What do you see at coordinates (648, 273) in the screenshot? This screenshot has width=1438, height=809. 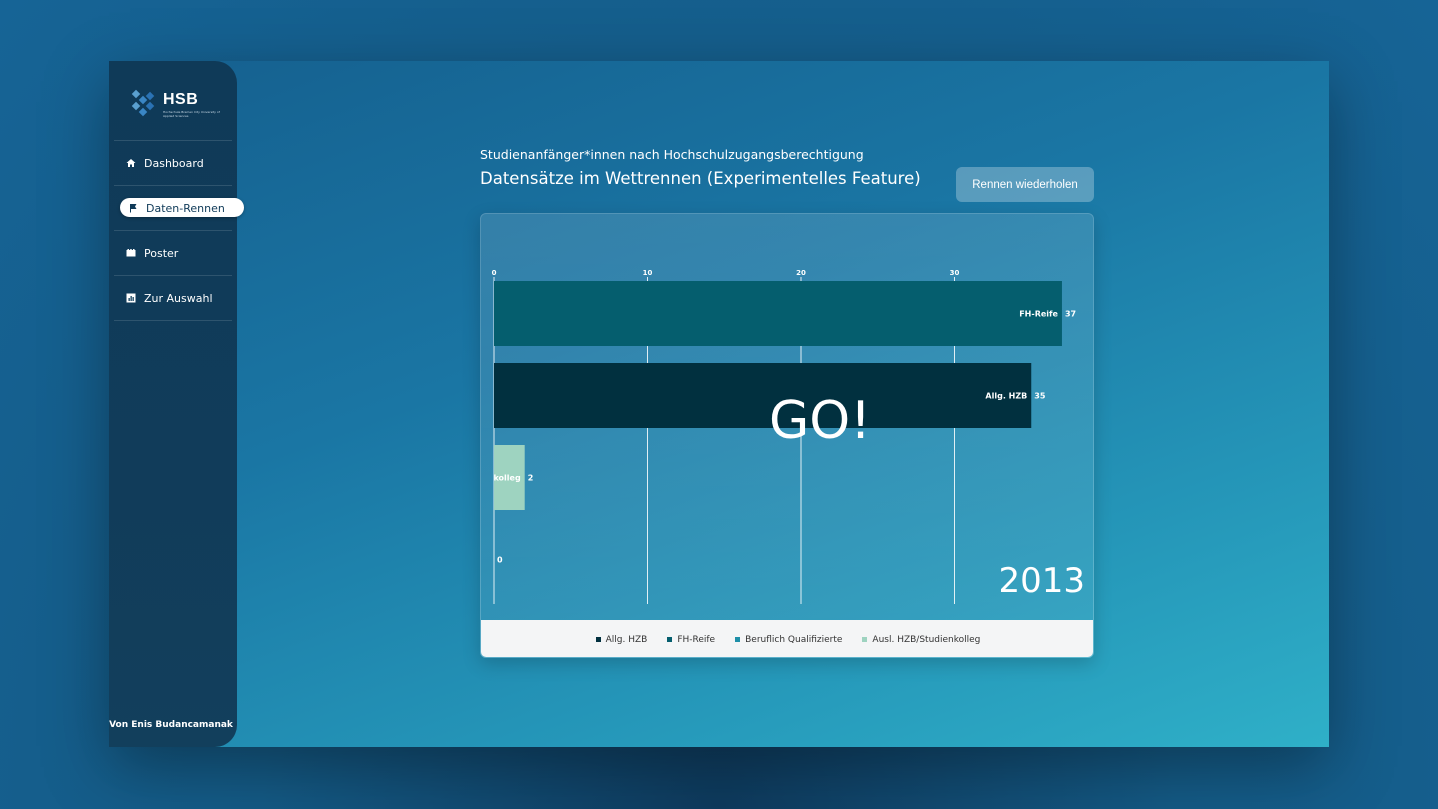 I see `x-tick-label: 10` at bounding box center [648, 273].